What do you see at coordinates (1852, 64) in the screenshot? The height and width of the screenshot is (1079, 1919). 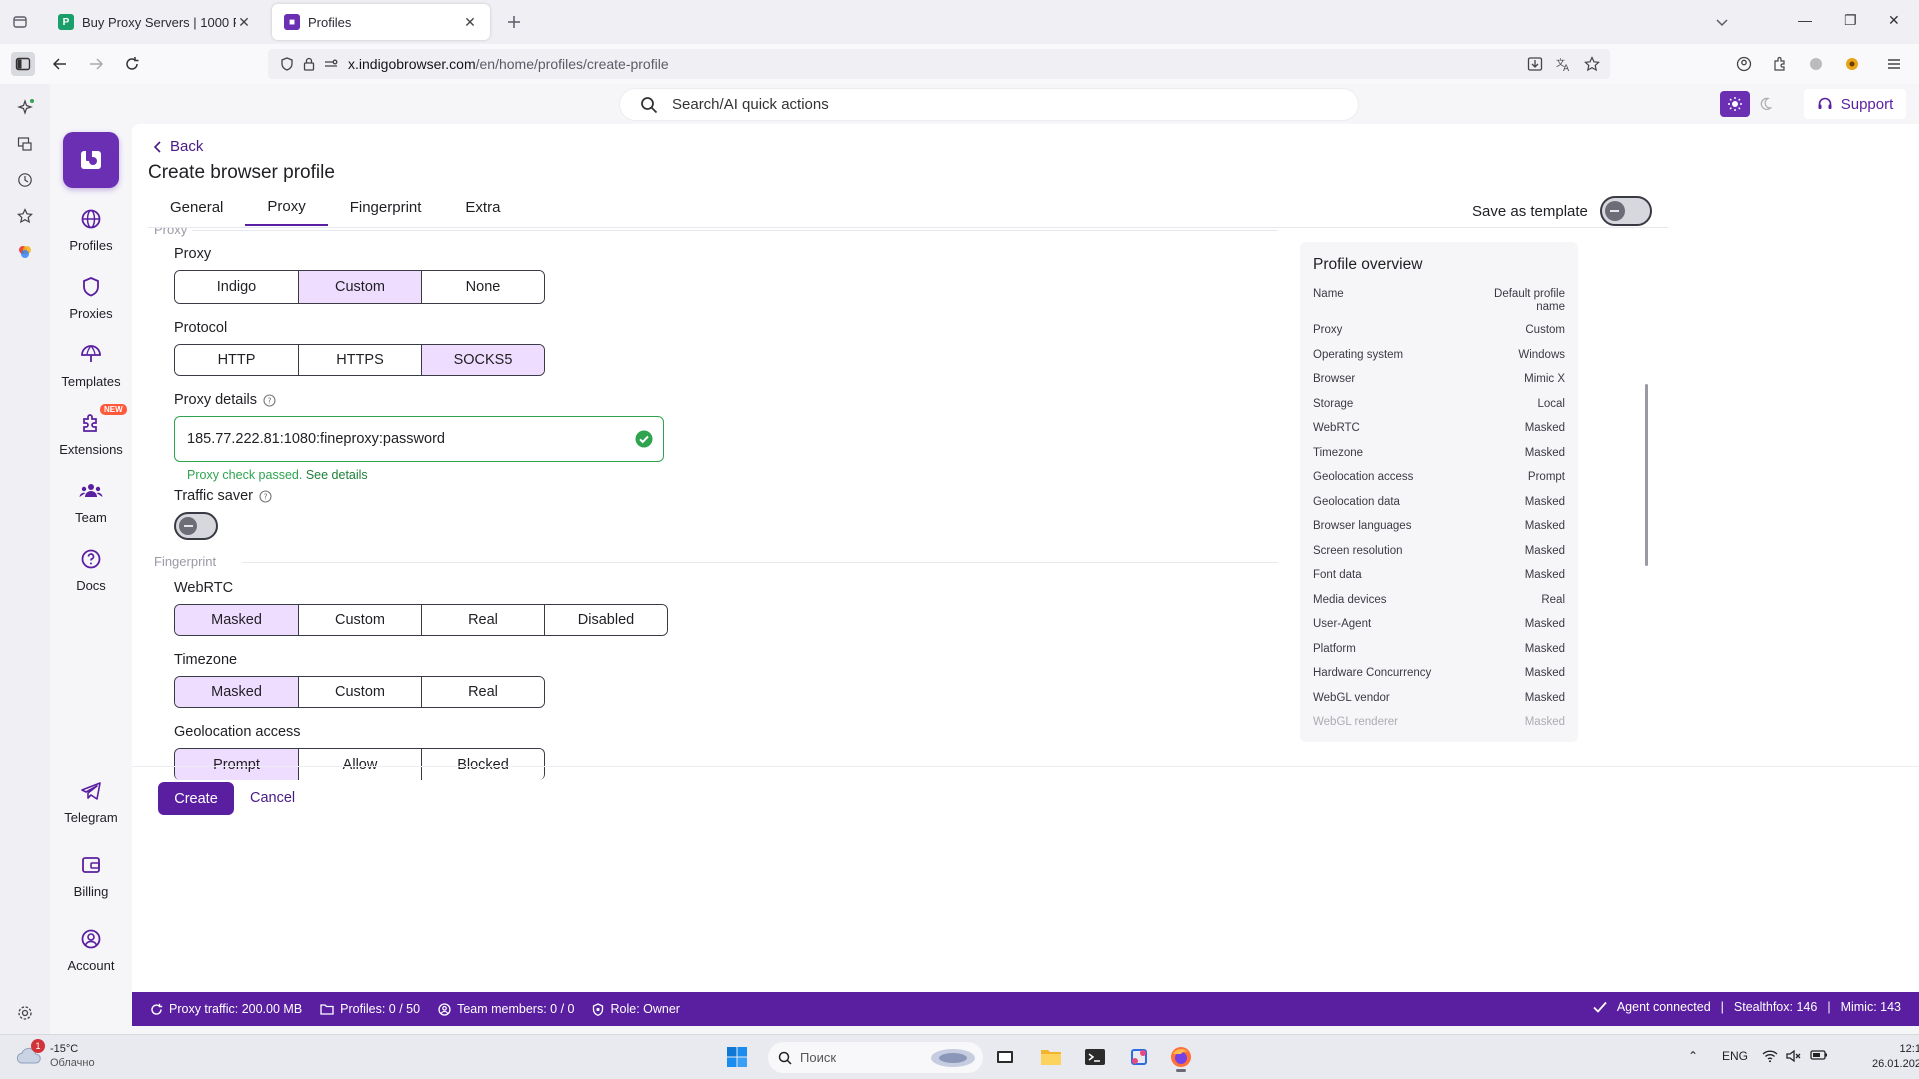 I see `addon-icon` at bounding box center [1852, 64].